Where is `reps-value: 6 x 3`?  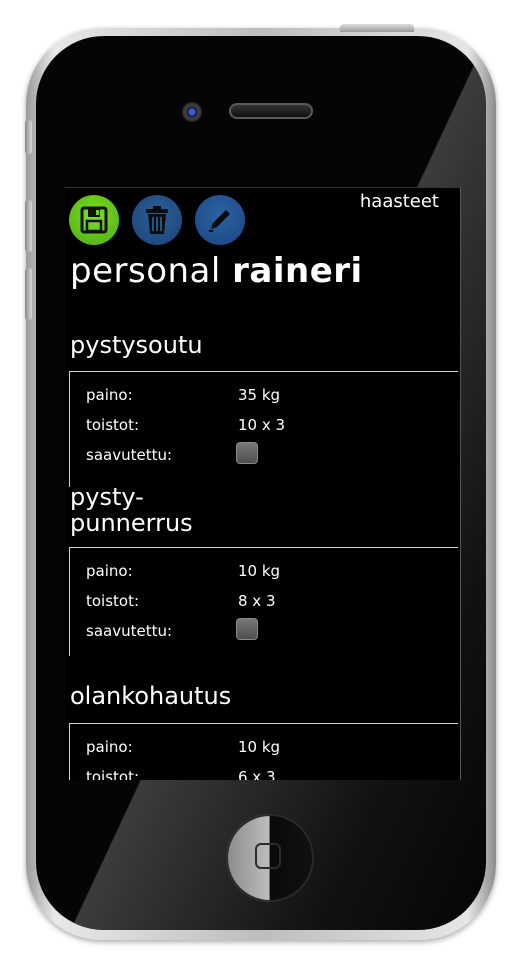 reps-value: 6 x 3 is located at coordinates (257, 774).